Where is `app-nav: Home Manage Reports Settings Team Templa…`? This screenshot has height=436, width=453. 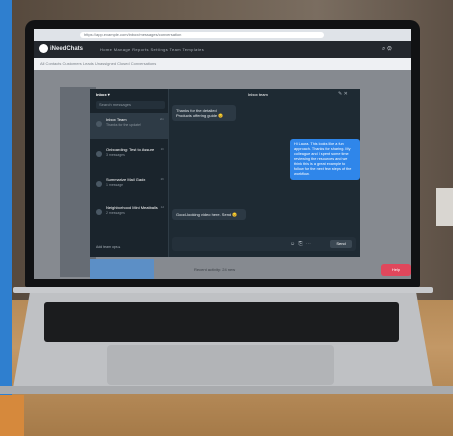
app-nav: Home Manage Reports Settings Team Templa… is located at coordinates (152, 49).